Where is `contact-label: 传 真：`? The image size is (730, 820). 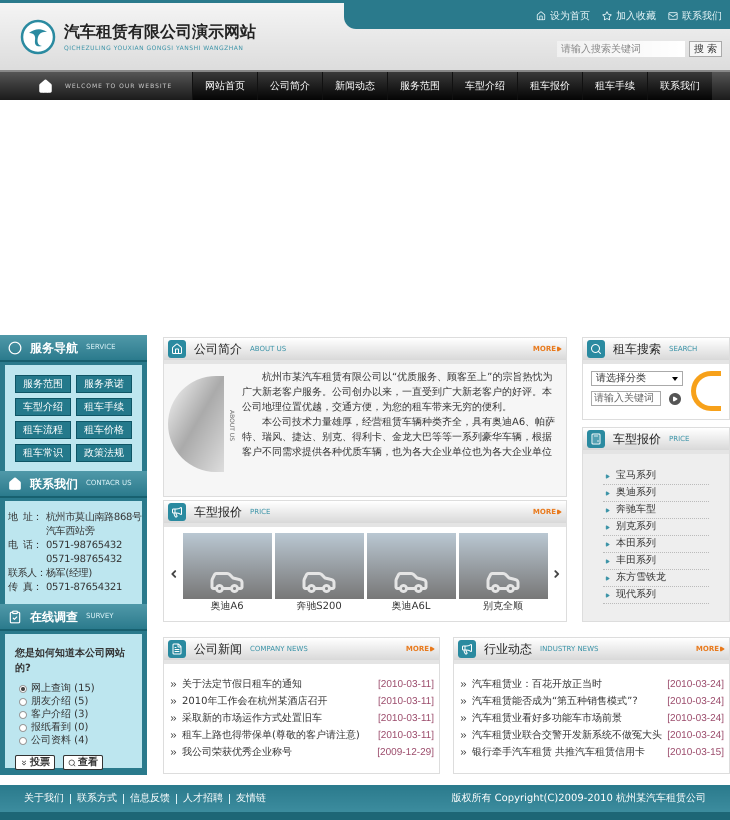
contact-label: 传 真： is located at coordinates (25, 587).